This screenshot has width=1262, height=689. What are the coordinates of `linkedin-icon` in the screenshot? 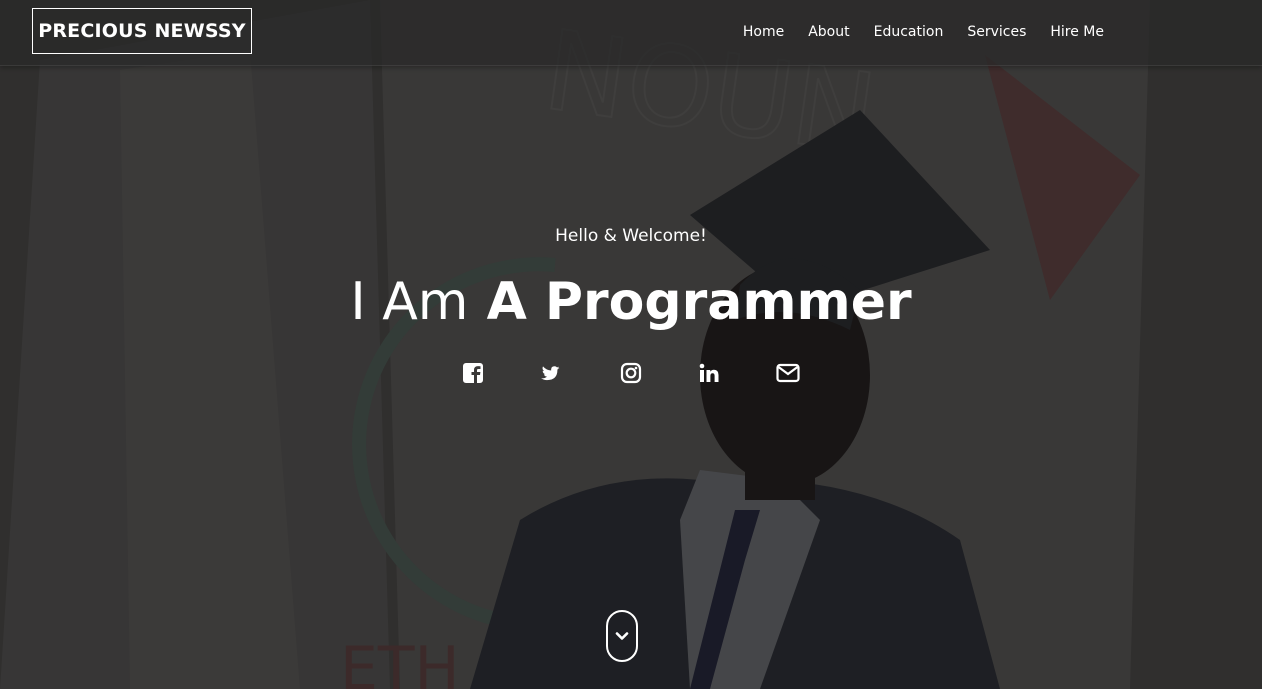 It's located at (709, 372).